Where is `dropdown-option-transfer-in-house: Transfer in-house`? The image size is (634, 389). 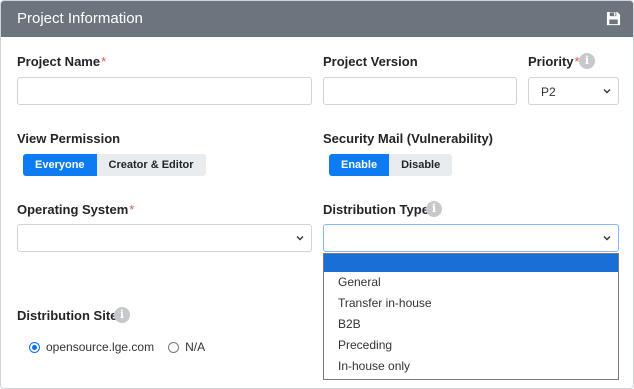 dropdown-option-transfer-in-house: Transfer in-house is located at coordinates (471, 303).